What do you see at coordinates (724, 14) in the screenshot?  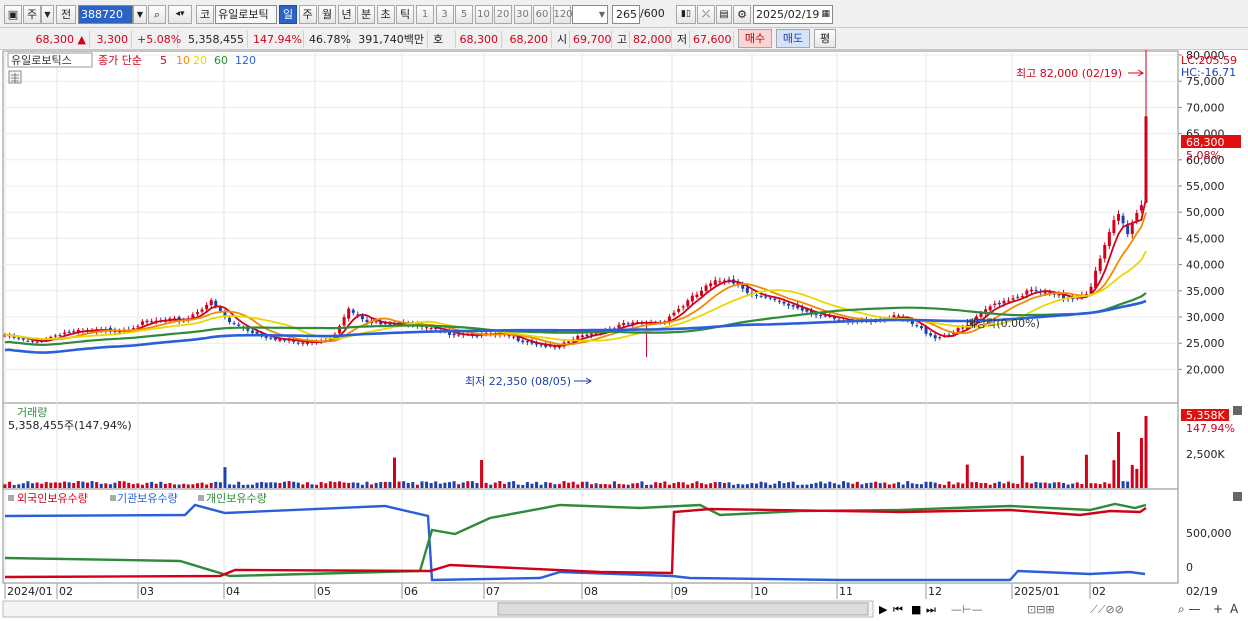 I see `save-icon: ▤` at bounding box center [724, 14].